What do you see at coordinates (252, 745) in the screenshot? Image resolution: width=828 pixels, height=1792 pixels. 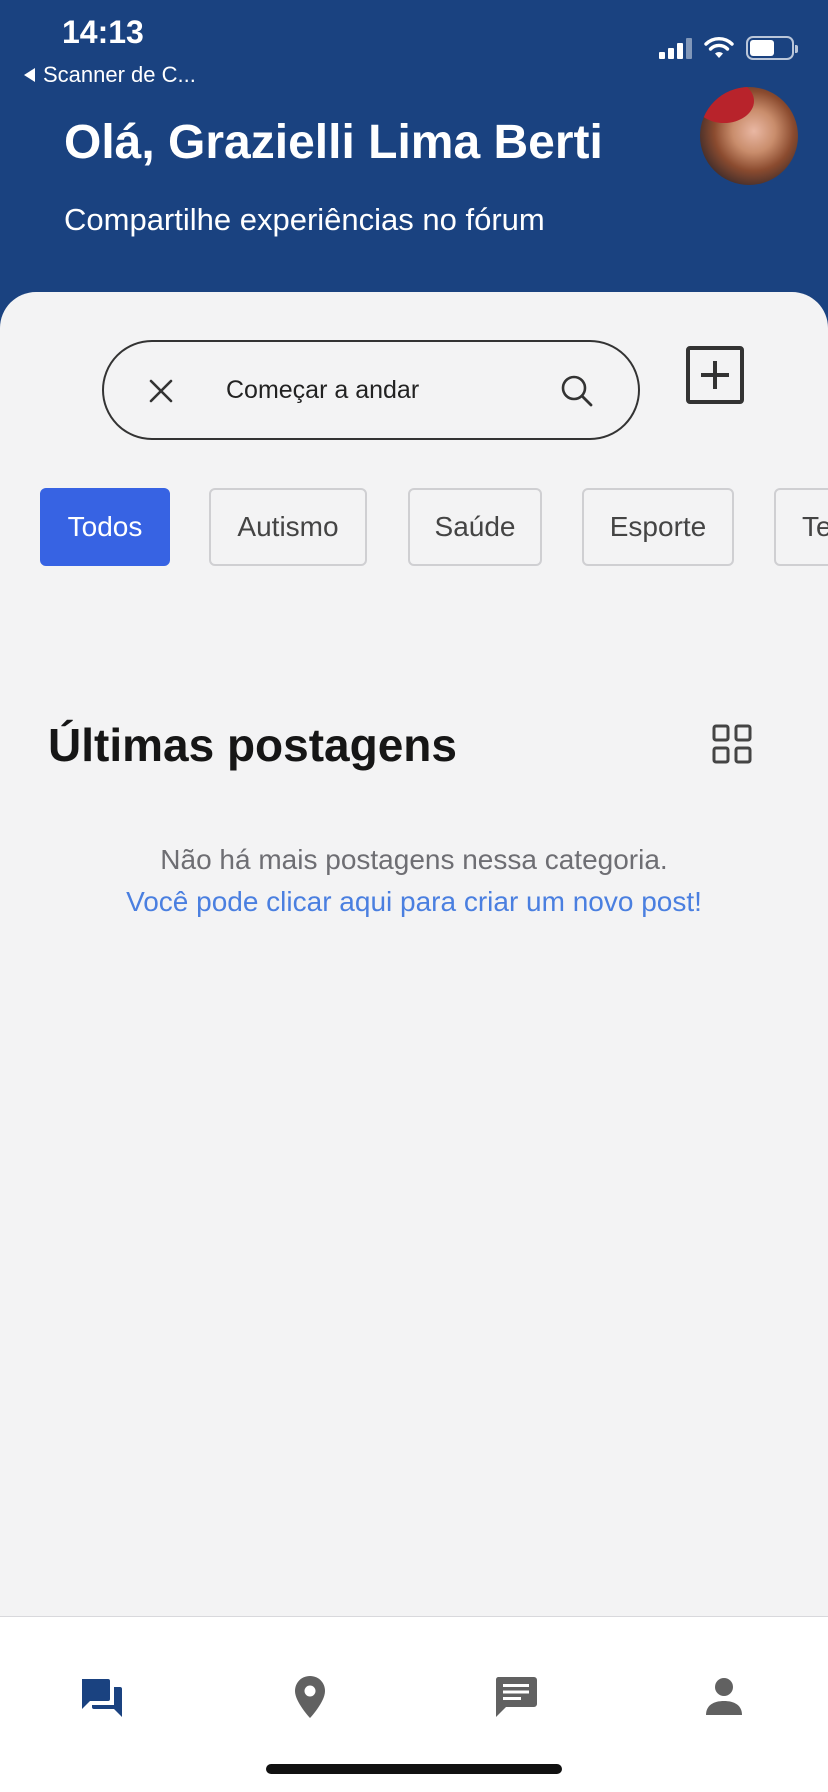 I see `latest-posts-title: Últimas postagens` at bounding box center [252, 745].